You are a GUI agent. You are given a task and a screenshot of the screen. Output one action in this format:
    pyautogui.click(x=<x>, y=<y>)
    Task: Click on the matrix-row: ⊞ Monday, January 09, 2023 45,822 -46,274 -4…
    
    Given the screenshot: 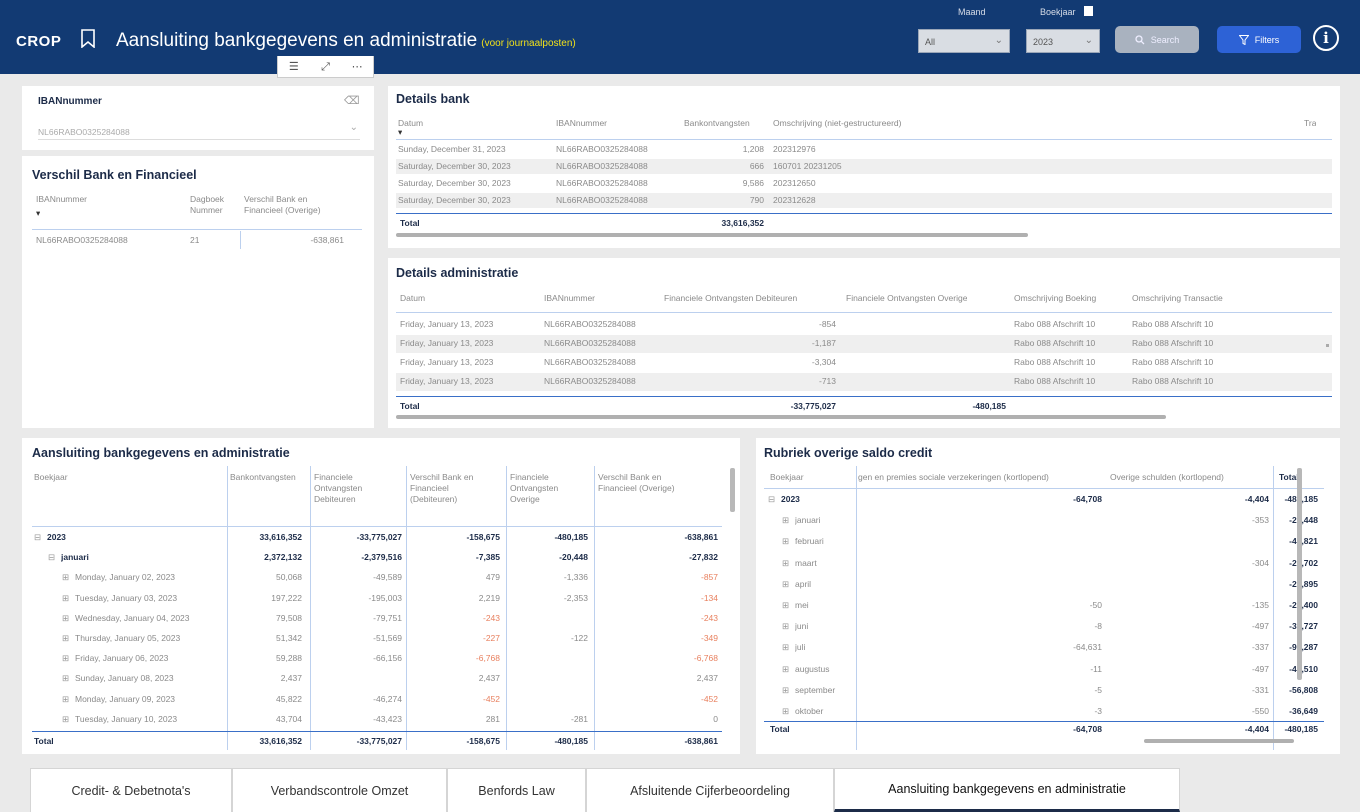 What is the action you would take?
    pyautogui.click(x=377, y=701)
    